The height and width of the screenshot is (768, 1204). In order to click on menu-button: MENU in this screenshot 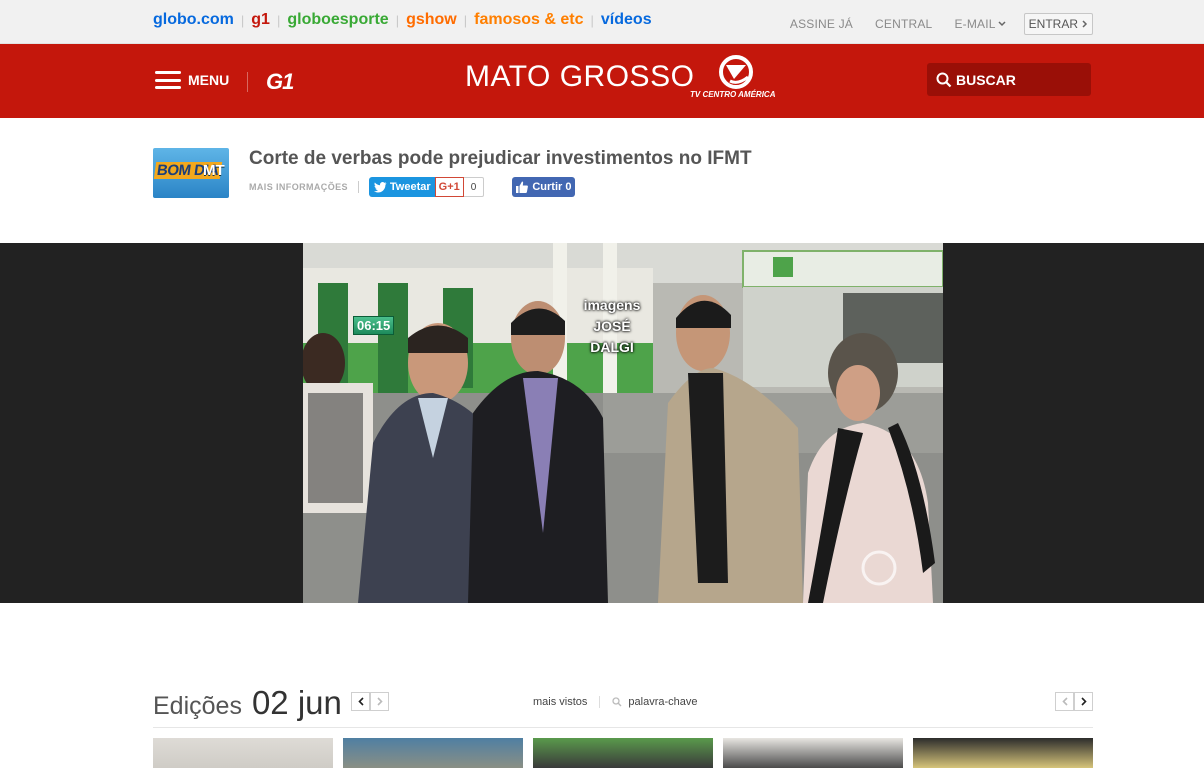, I will do `click(192, 80)`.